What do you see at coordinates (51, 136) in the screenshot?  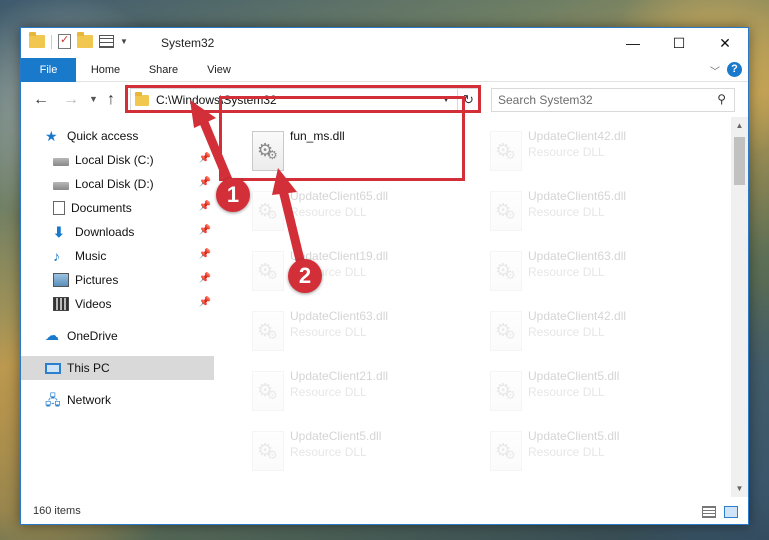 I see `star-icon: ★` at bounding box center [51, 136].